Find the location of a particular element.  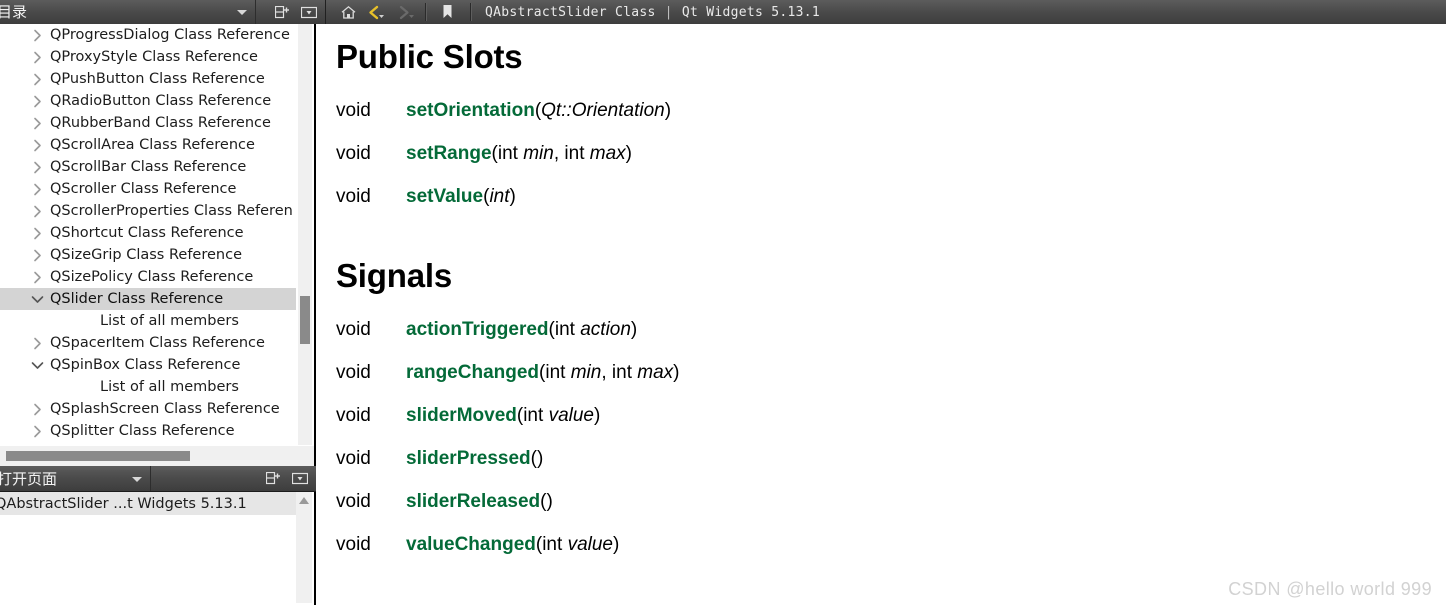

function-name-link: setRange is located at coordinates (449, 153).